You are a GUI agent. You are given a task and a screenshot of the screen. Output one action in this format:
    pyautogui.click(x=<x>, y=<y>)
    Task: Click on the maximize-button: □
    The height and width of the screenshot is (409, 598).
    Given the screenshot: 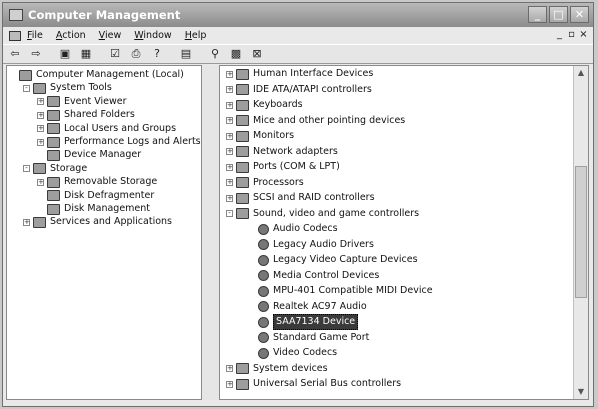 What is the action you would take?
    pyautogui.click(x=558, y=14)
    